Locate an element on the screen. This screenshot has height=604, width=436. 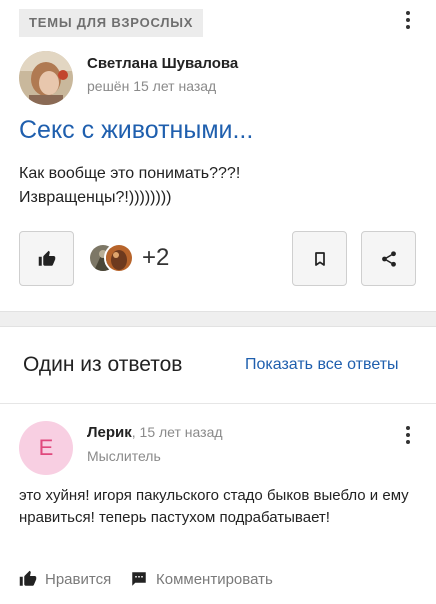
question-more-button is located at coordinates (408, 20).